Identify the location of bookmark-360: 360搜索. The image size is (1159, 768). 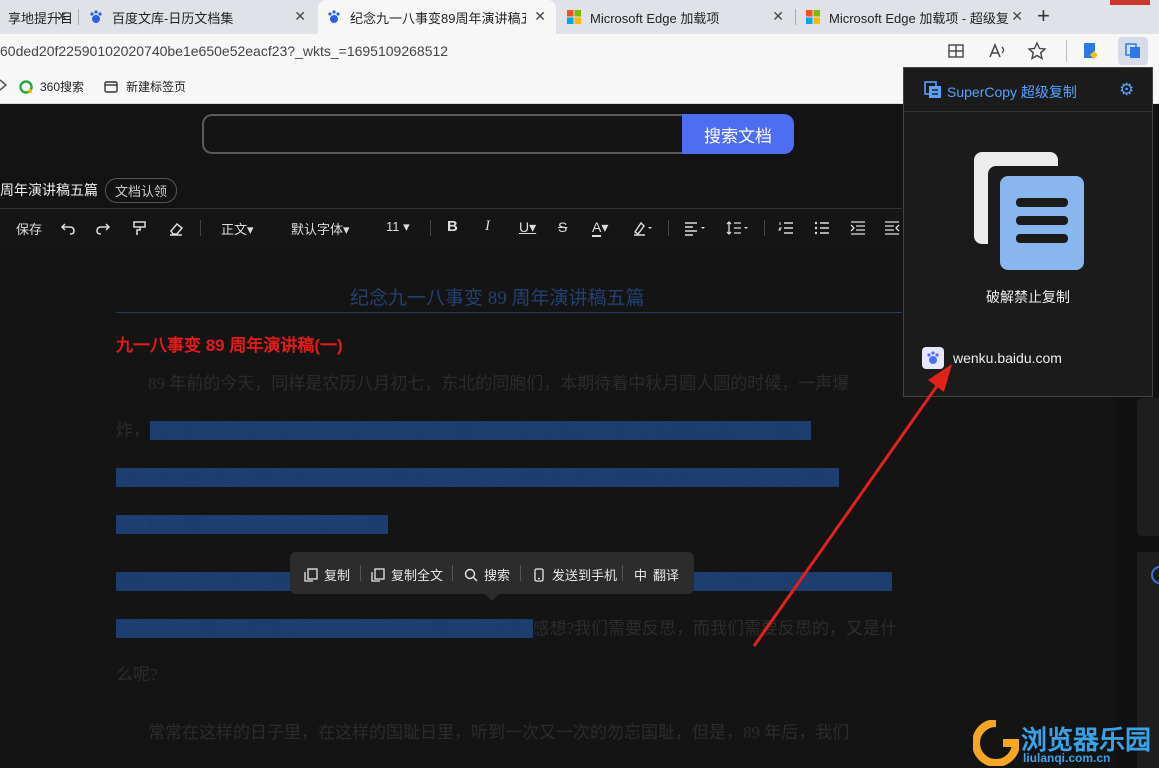
(51, 86).